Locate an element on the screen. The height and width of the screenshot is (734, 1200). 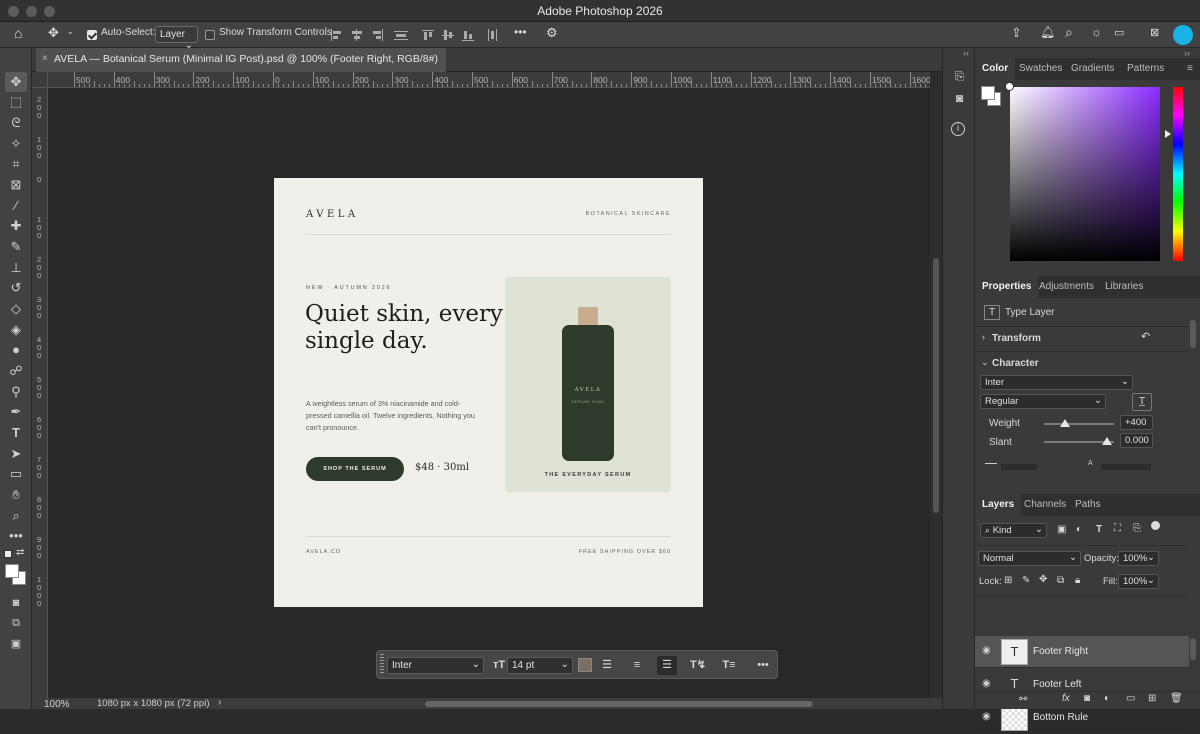
shape-filter-icon: ⛶ is located at coordinates (1117, 528).